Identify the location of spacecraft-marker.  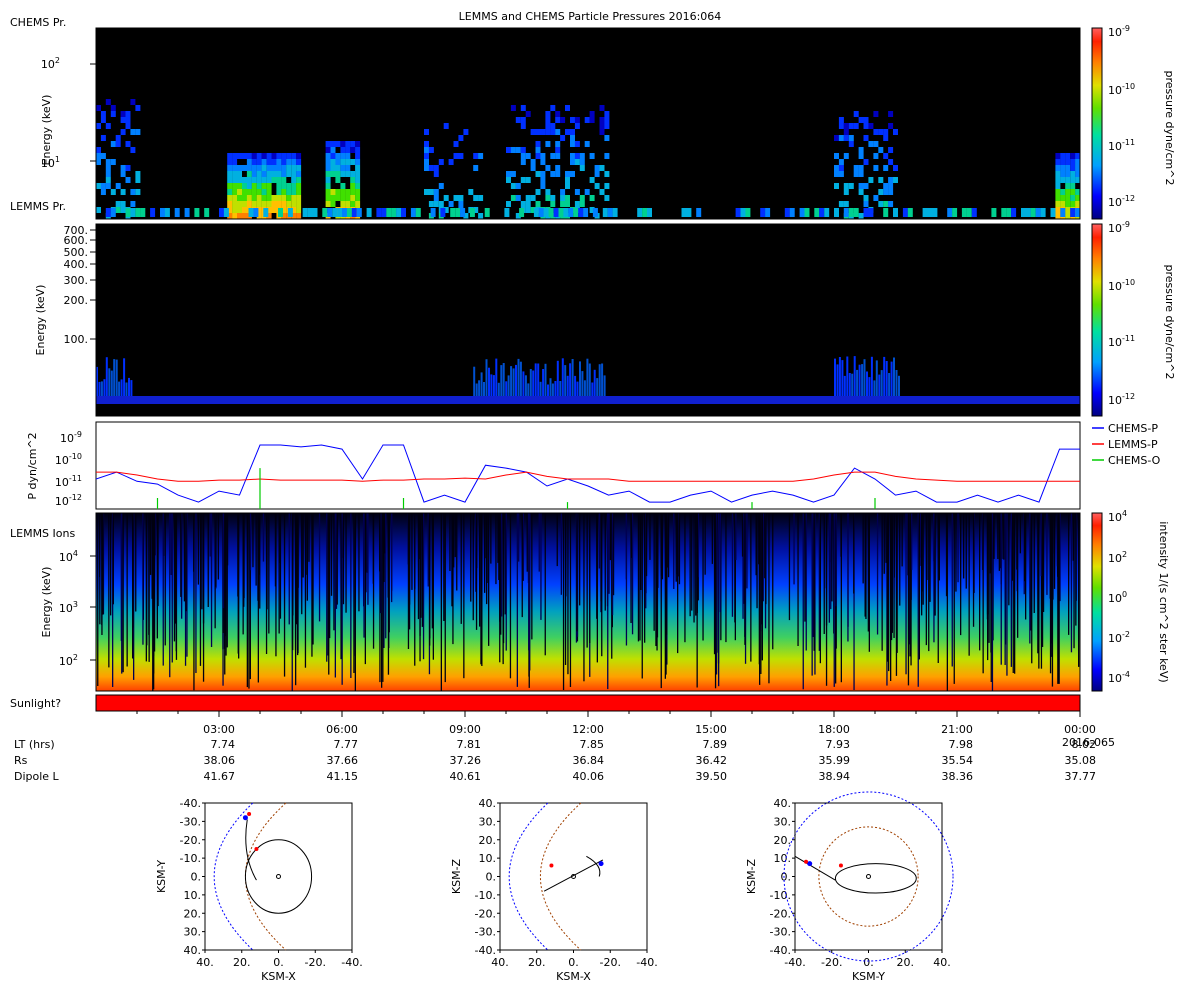
(806, 861).